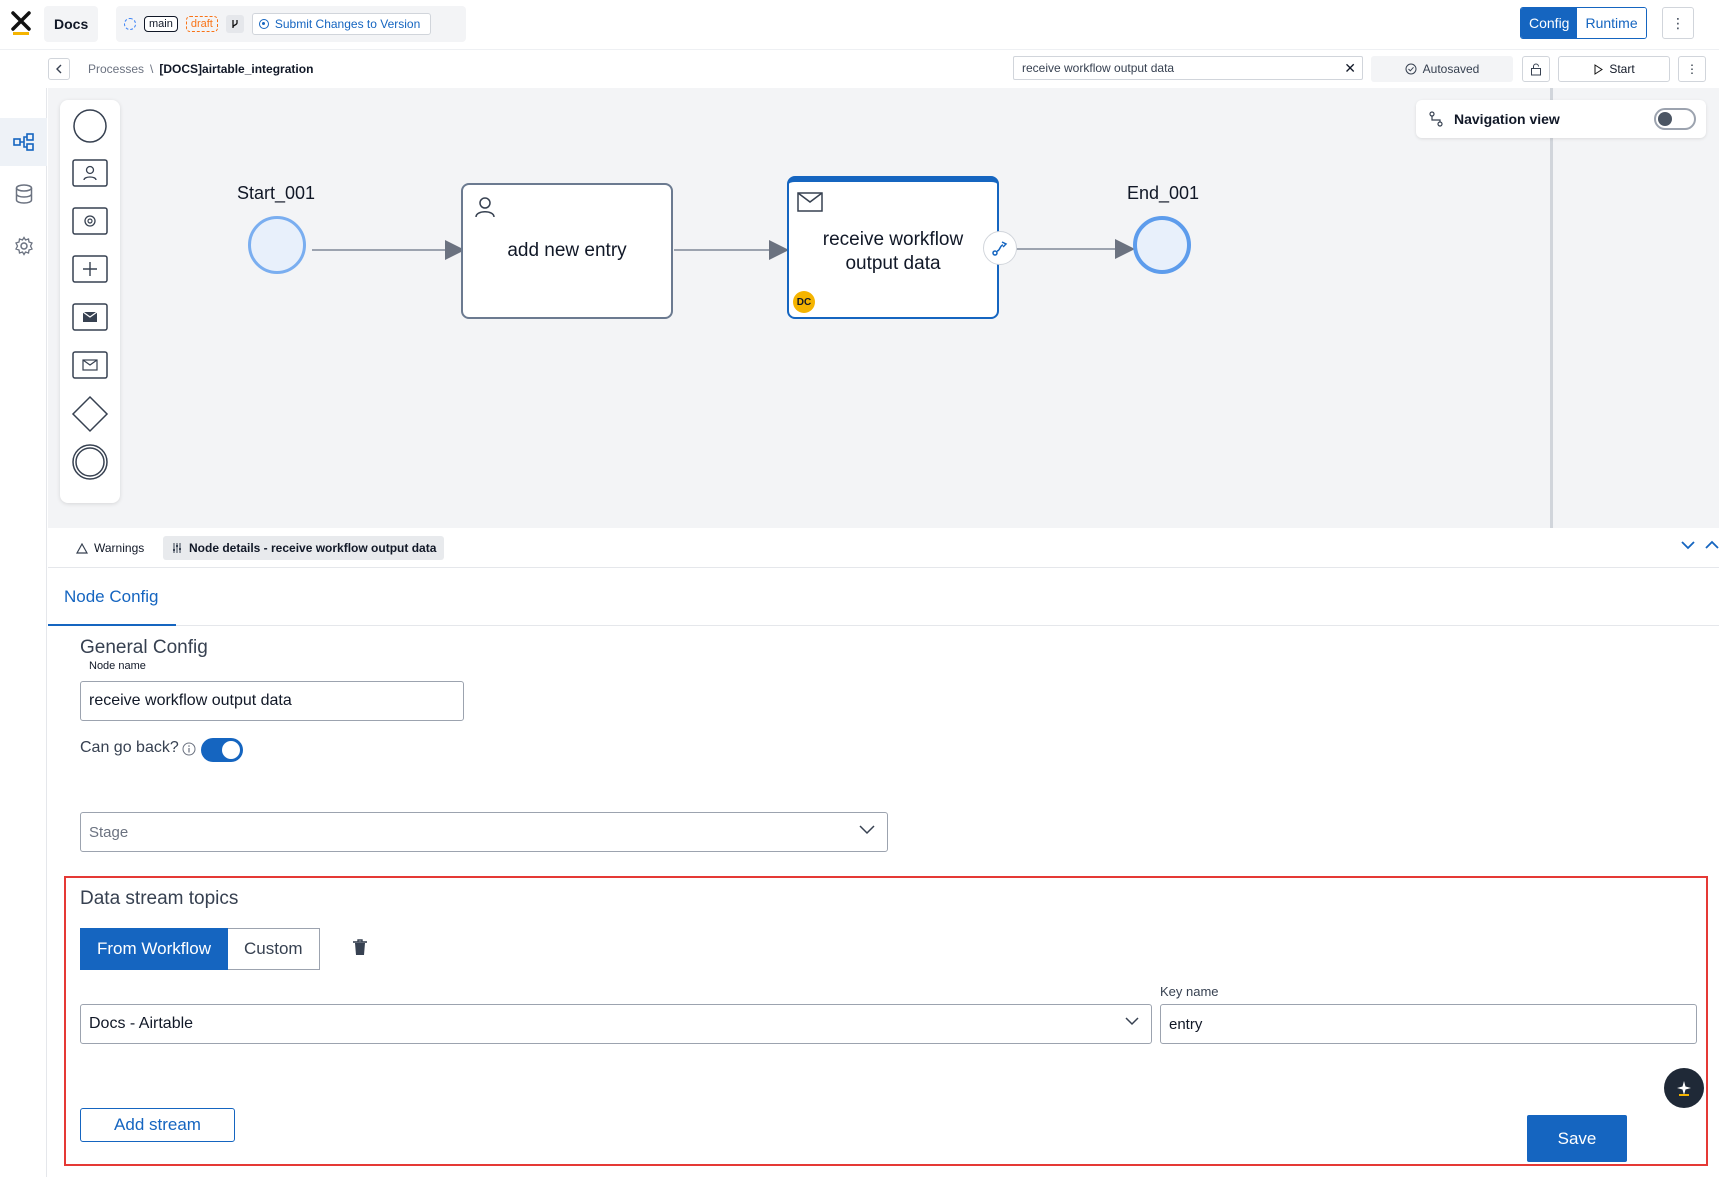 The width and height of the screenshot is (1719, 1177). Describe the element at coordinates (141, 1023) in the screenshot. I see `stream-workflow-value: Docs - Airtable` at that location.